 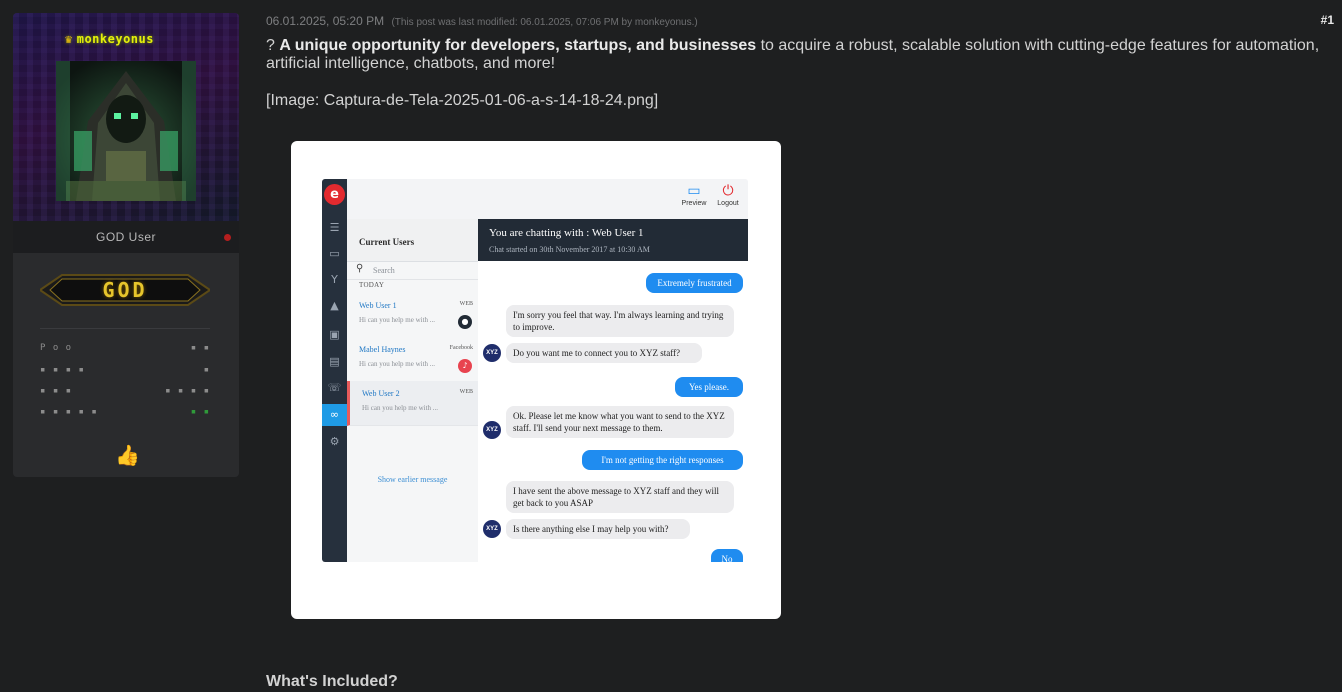 What do you see at coordinates (325, 21) in the screenshot?
I see `post-date: 06.01.2025, 05:20 PM` at bounding box center [325, 21].